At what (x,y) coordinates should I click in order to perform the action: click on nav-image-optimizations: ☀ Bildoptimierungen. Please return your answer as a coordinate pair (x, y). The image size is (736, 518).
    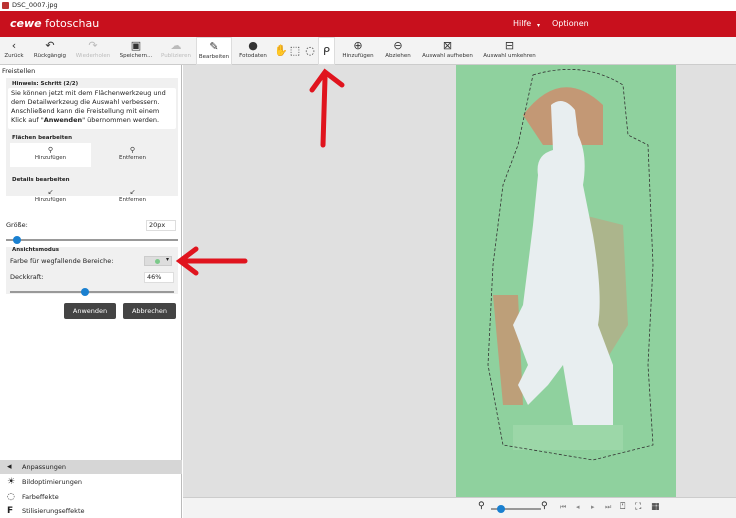
    Looking at the image, I should click on (91, 482).